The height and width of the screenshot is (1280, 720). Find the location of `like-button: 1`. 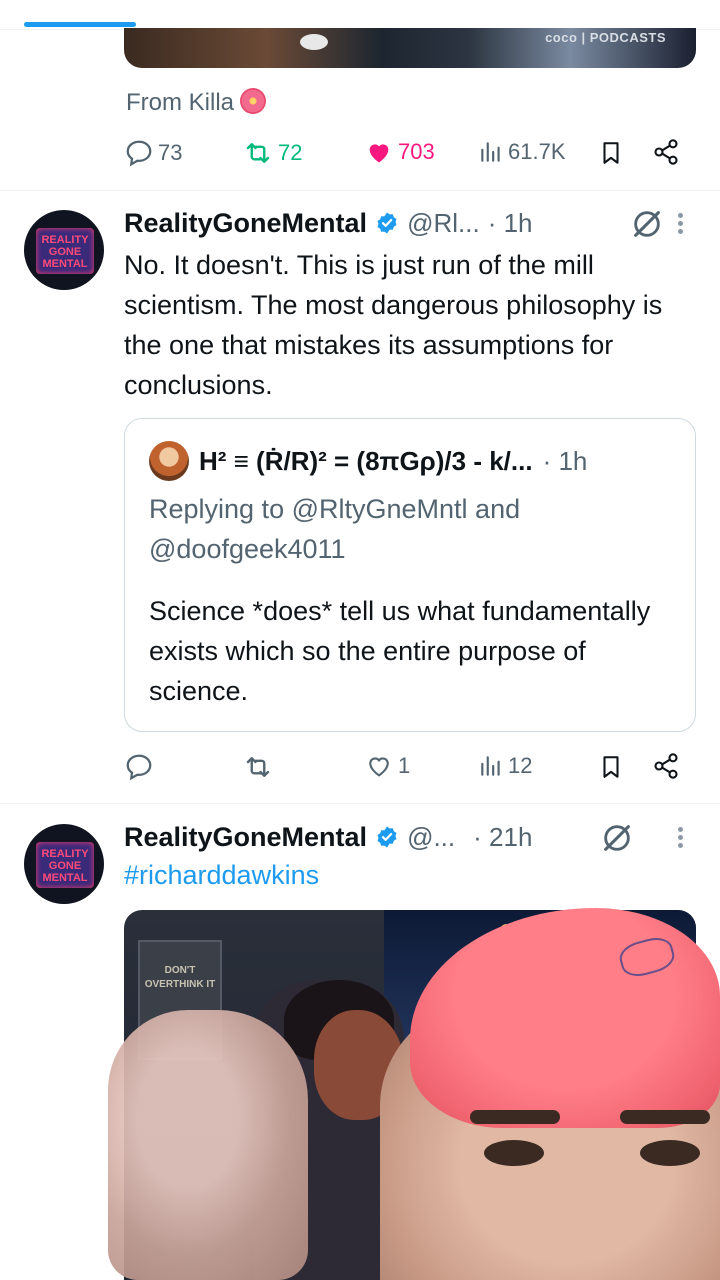

like-button: 1 is located at coordinates (387, 766).